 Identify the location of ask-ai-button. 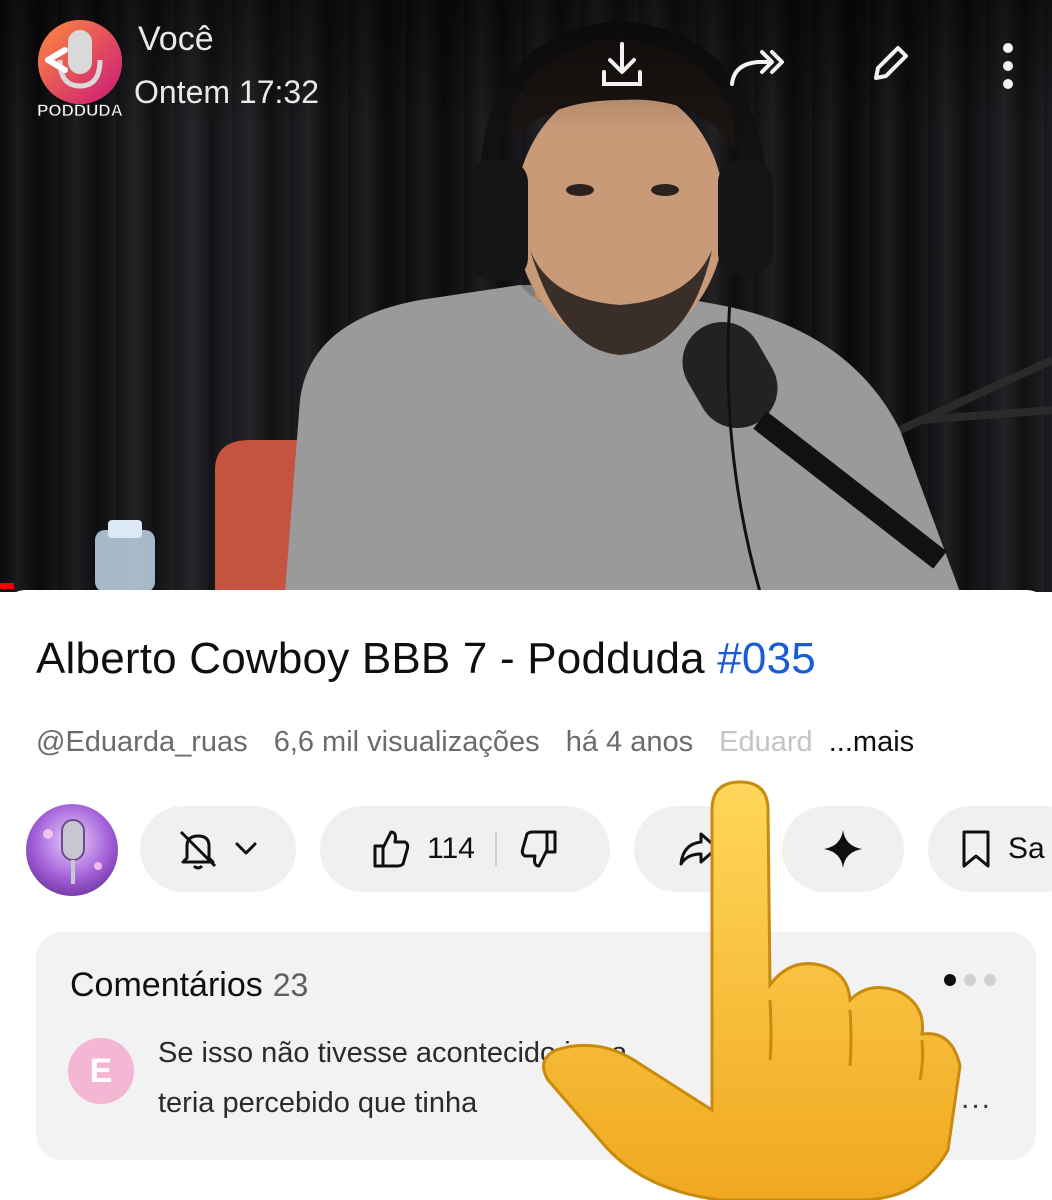
(843, 849).